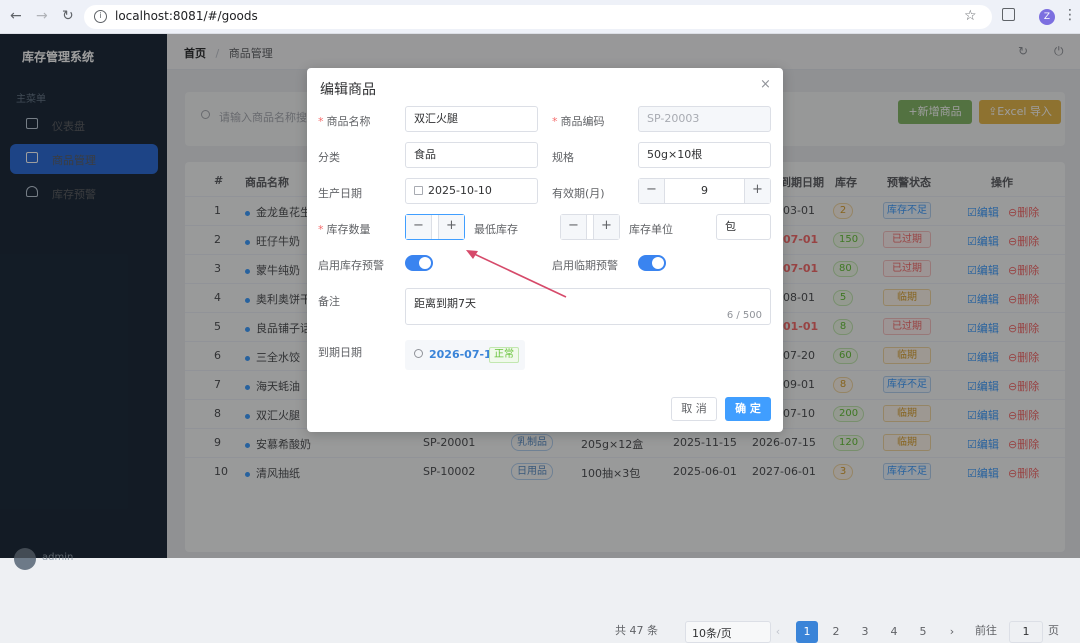  I want to click on shelf-life-stepper: − 9 +, so click(704, 191).